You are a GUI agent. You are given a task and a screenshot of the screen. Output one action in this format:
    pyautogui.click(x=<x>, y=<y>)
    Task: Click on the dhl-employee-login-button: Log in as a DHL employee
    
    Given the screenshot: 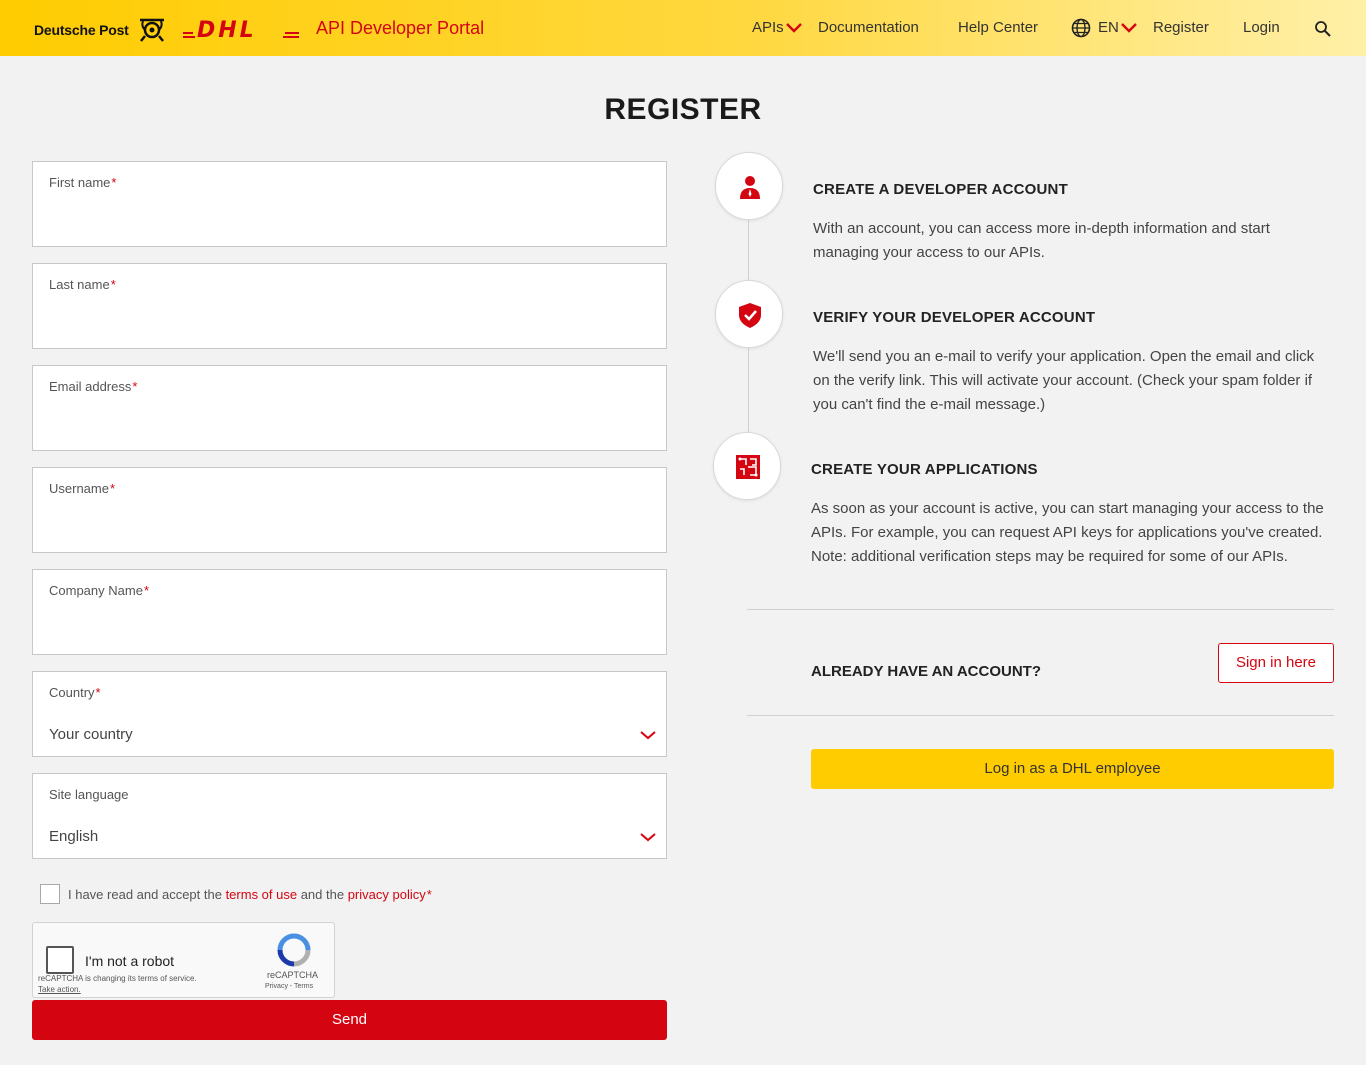 What is the action you would take?
    pyautogui.click(x=1072, y=769)
    